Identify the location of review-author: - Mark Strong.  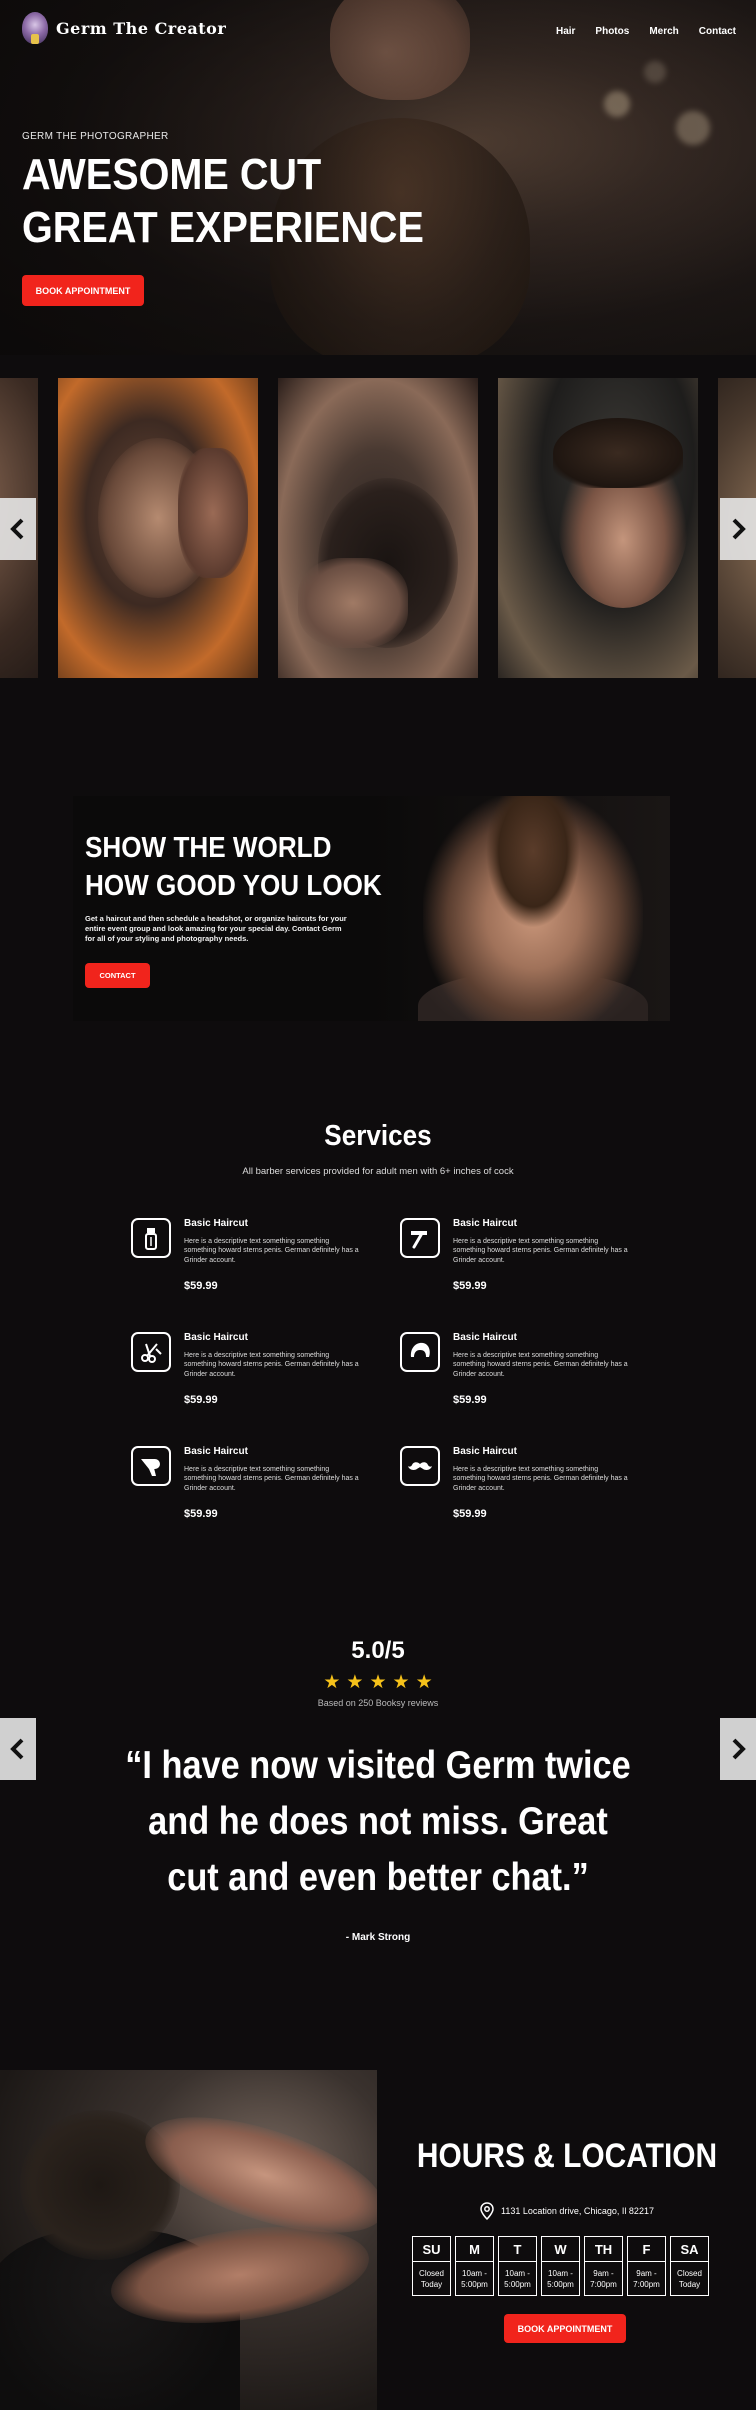
(378, 1937).